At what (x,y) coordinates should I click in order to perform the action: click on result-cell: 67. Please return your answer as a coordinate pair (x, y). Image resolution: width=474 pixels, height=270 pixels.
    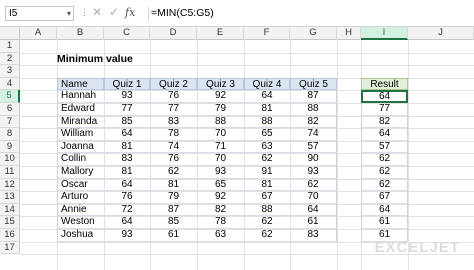
    Looking at the image, I should click on (384, 197).